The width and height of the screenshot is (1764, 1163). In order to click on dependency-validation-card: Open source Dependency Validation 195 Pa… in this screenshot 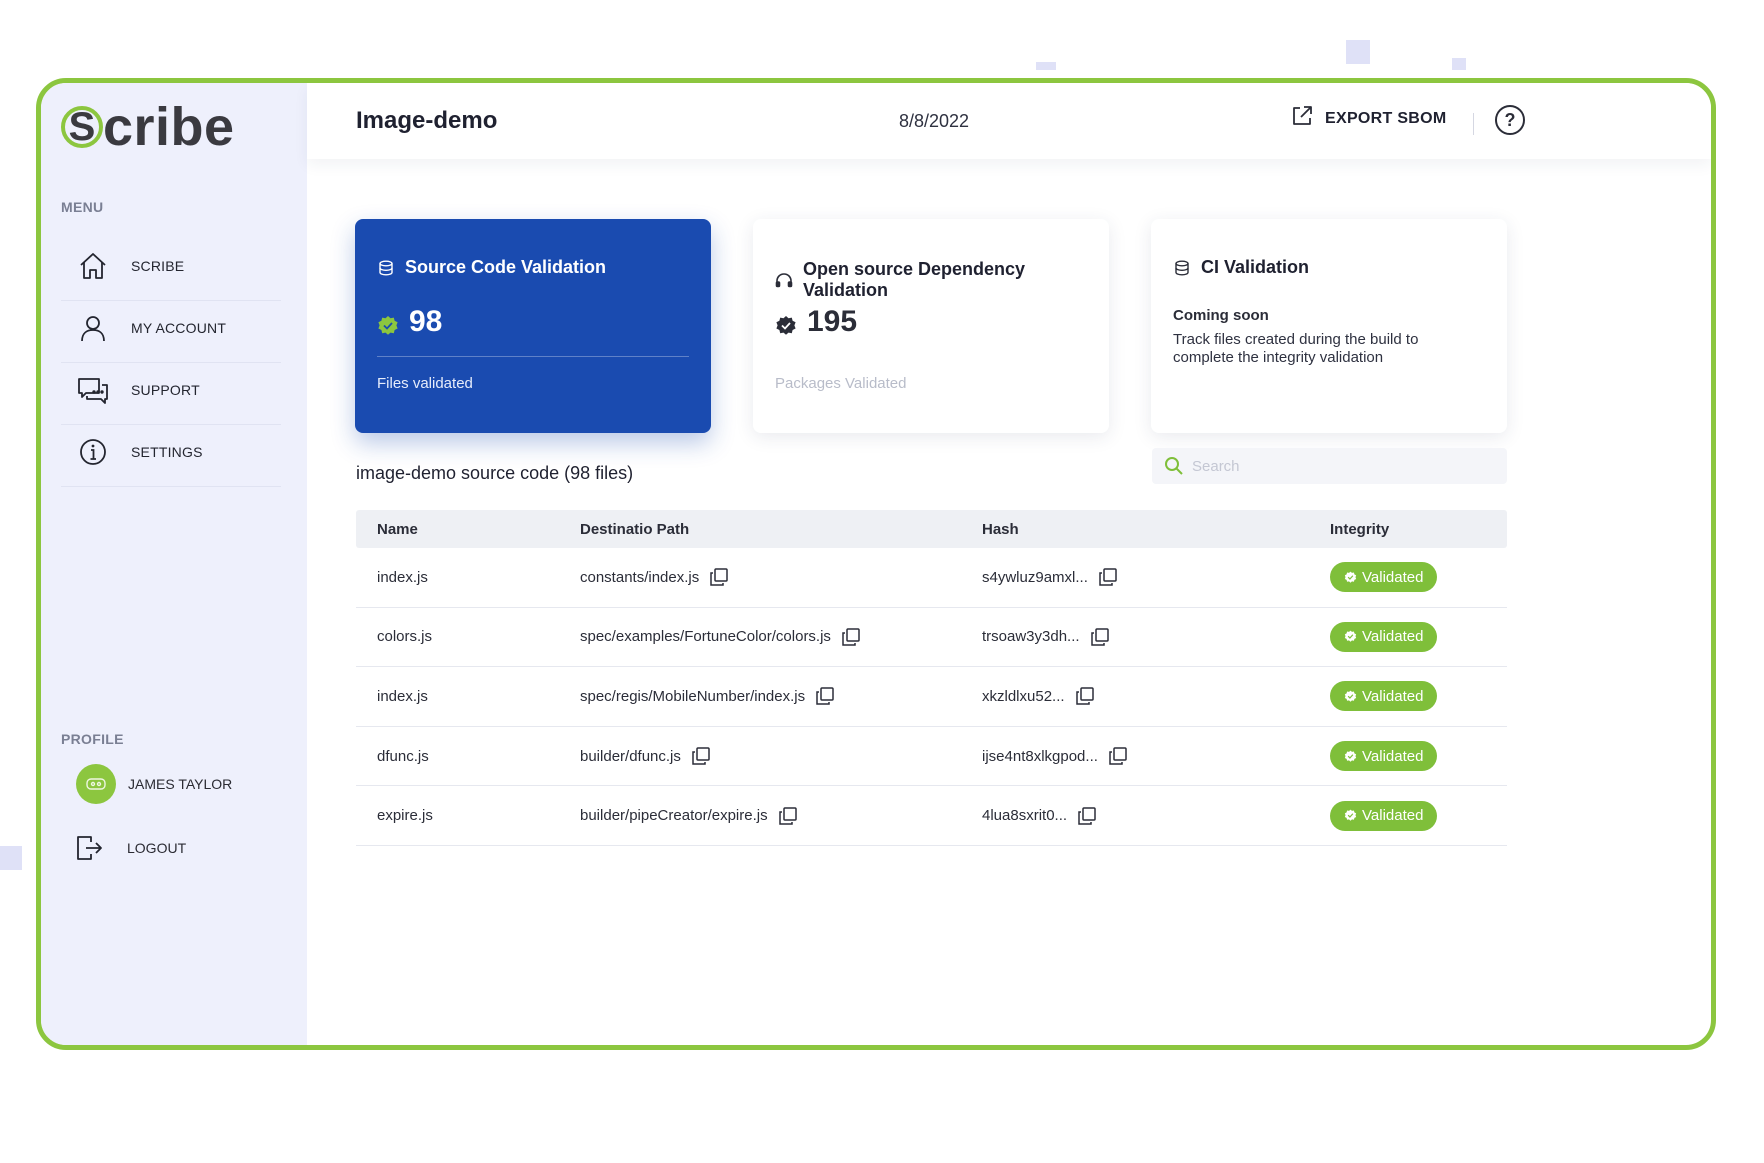, I will do `click(931, 326)`.